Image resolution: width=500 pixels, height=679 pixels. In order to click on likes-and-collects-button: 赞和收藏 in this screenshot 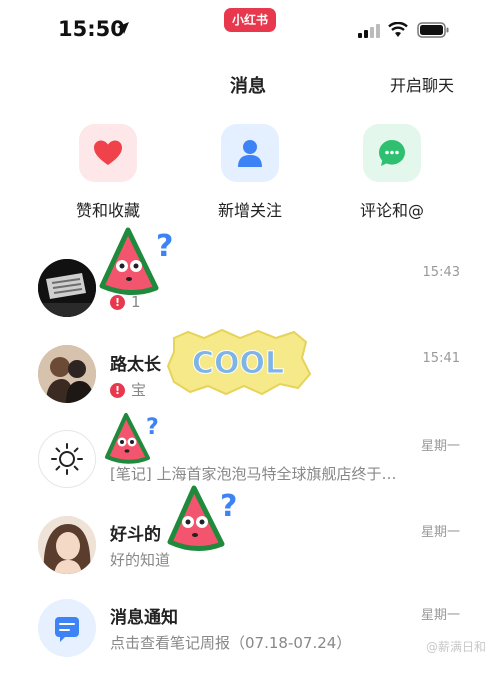, I will do `click(108, 172)`.